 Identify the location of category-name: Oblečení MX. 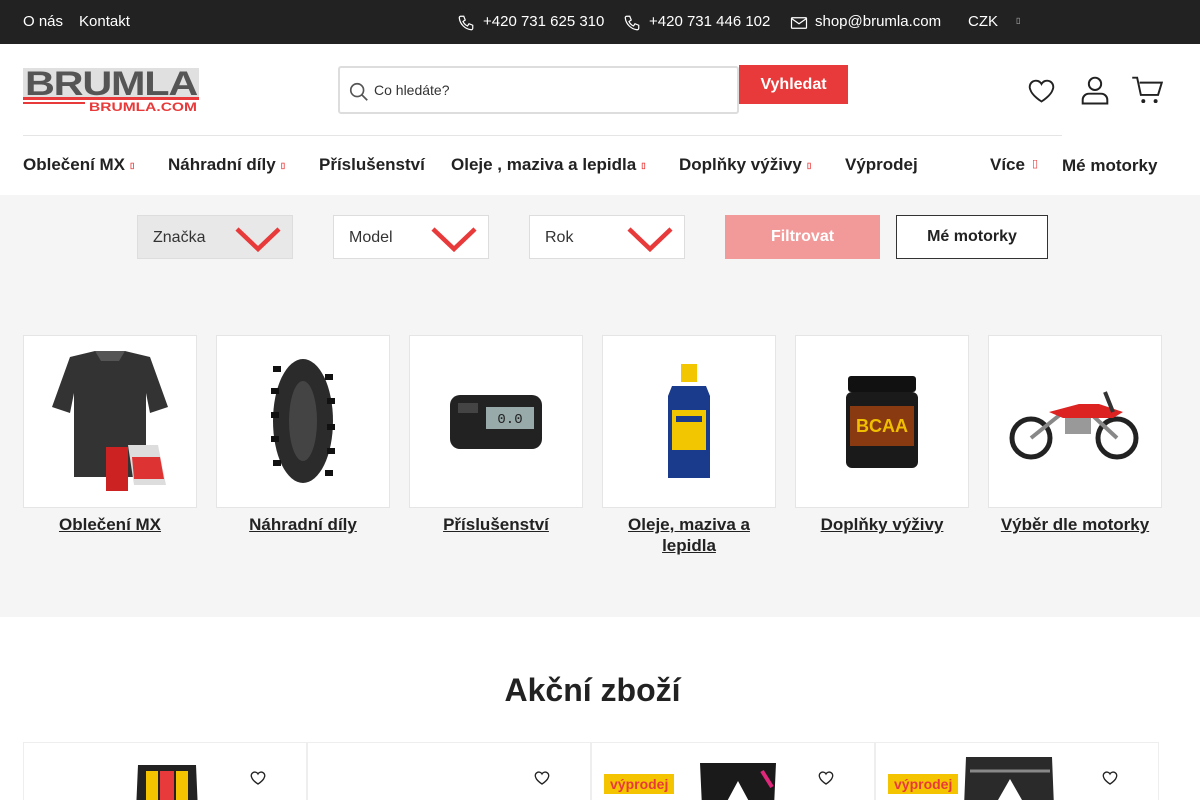
(110, 524).